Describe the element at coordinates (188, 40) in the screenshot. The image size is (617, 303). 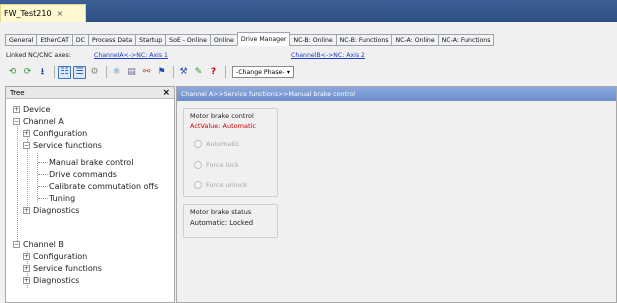
I see `tab-soe-online: SoE - Online` at that location.